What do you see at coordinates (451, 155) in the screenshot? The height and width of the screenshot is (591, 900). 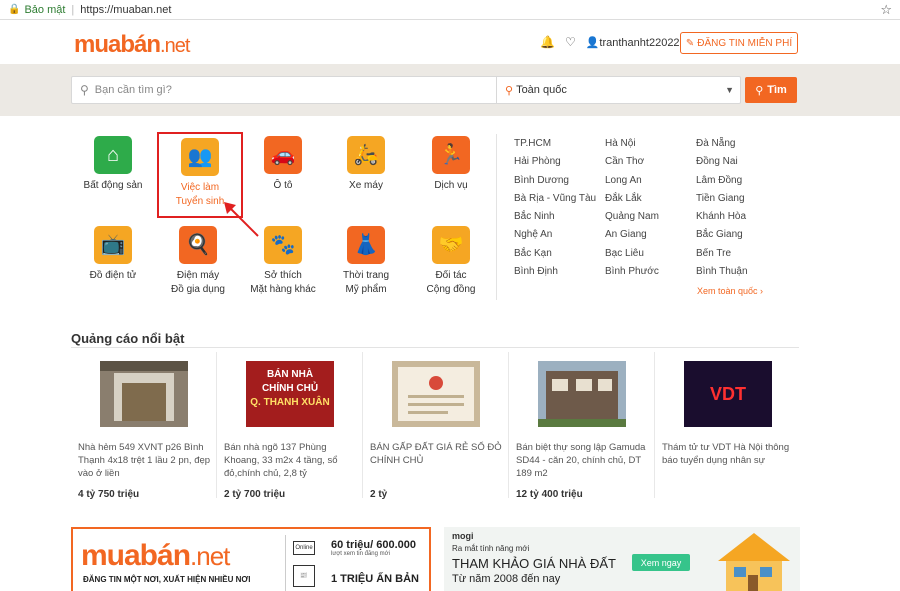 I see `runner-icon: 🏃` at bounding box center [451, 155].